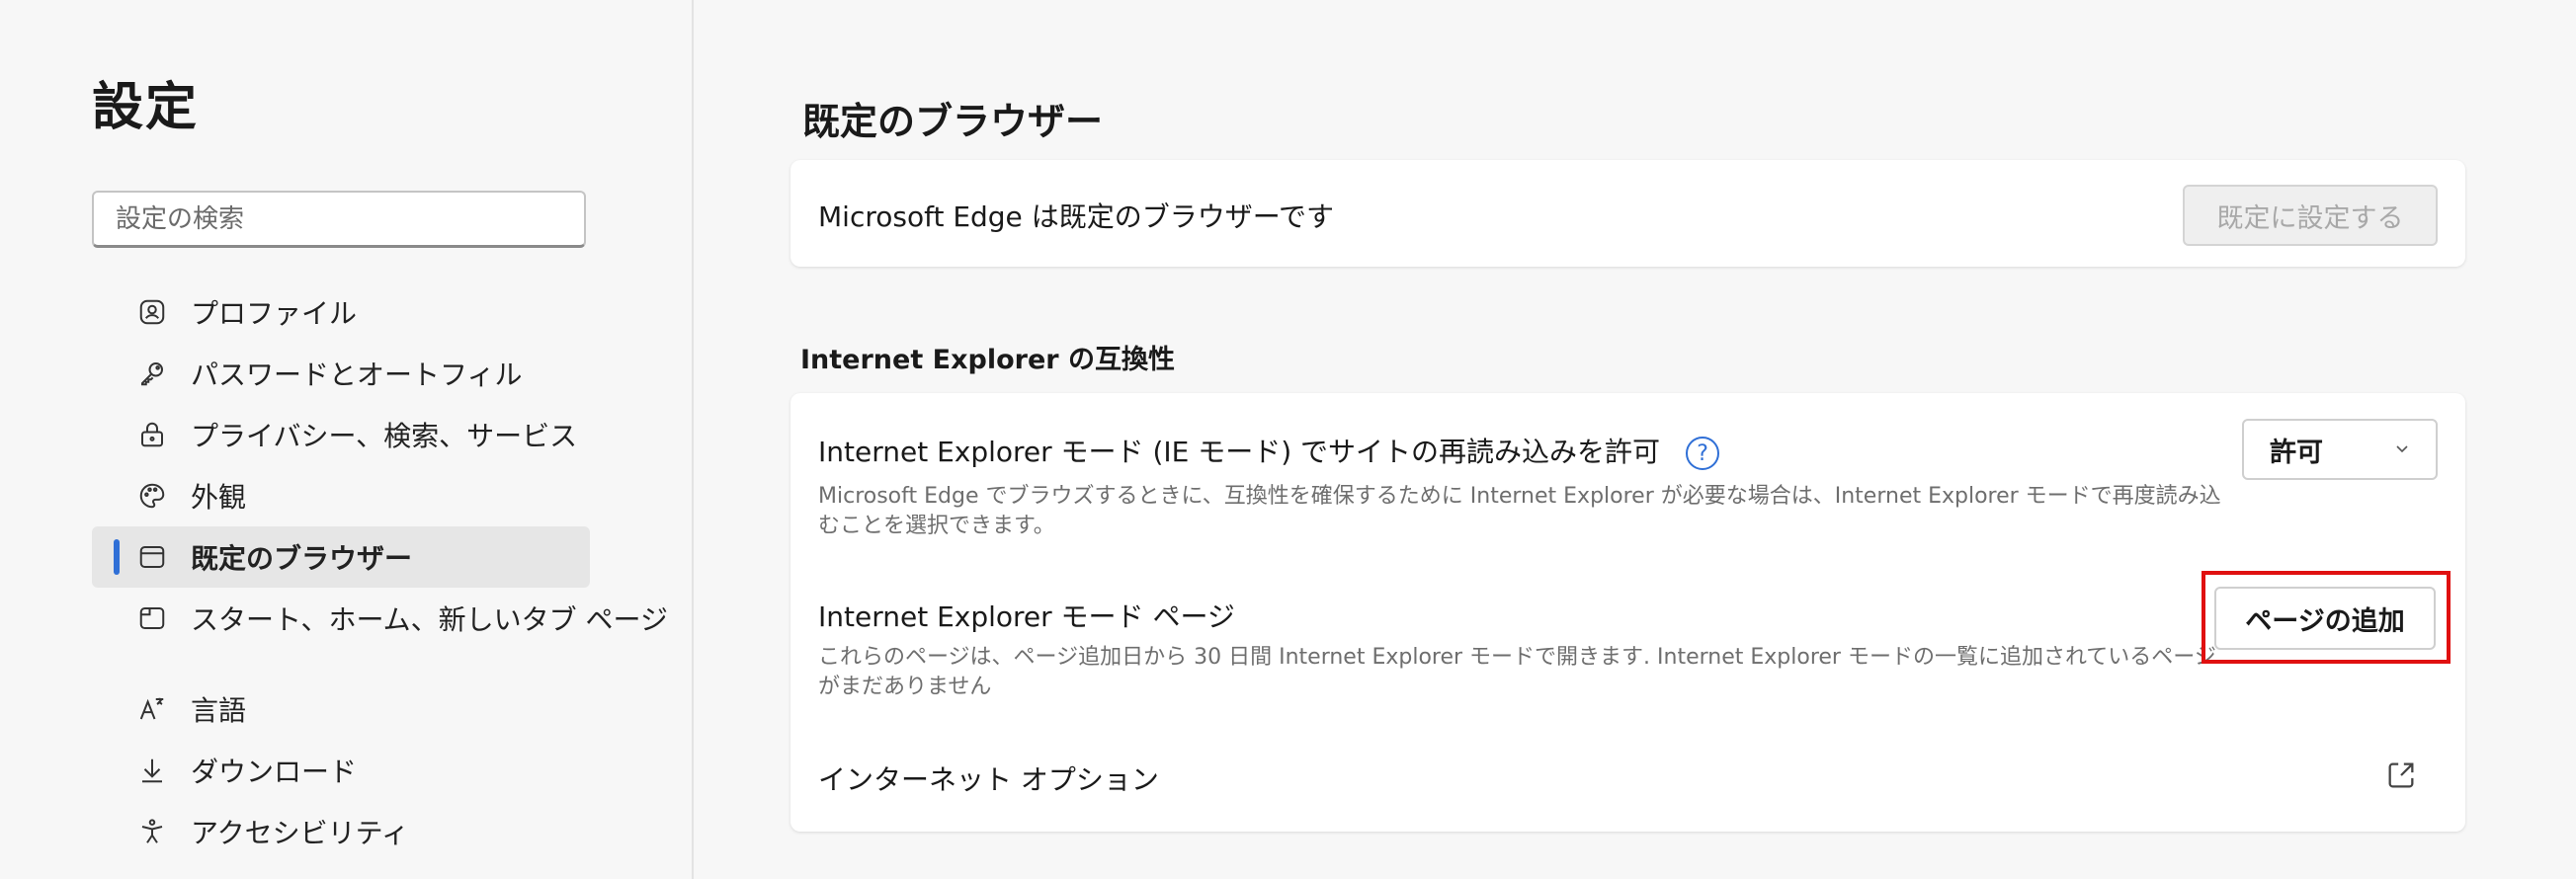 The height and width of the screenshot is (879, 2576). I want to click on default-browser-status: Microsoft Edge は既定のブラウザーです, so click(1076, 217).